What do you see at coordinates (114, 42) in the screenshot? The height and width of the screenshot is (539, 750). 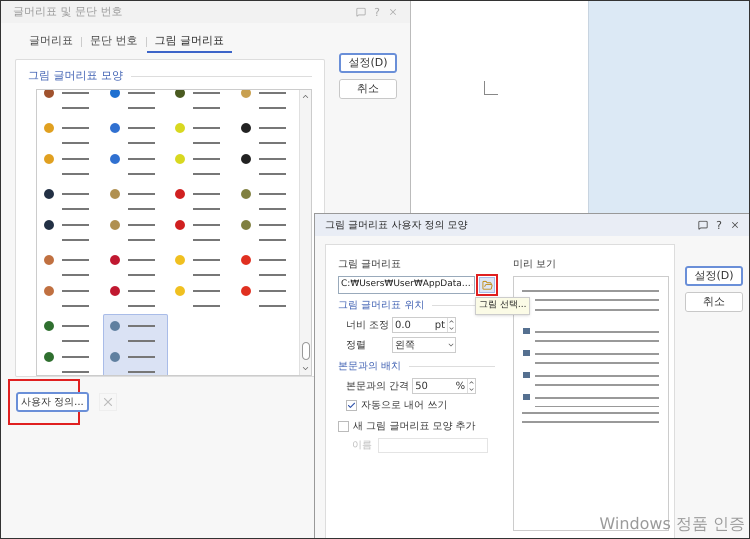 I see `tab: 문단 번호` at bounding box center [114, 42].